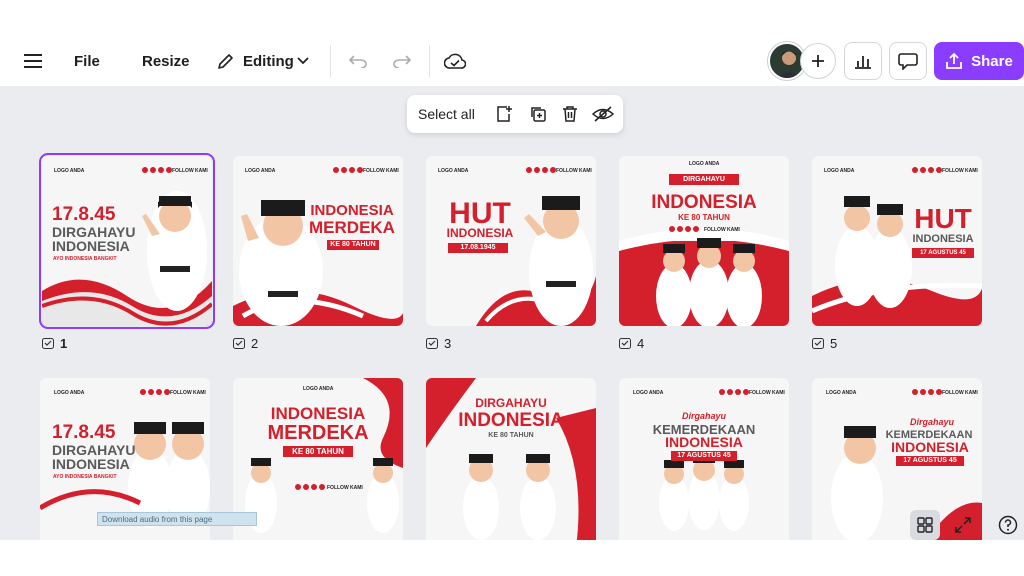 This screenshot has width=1024, height=576. I want to click on comments-button, so click(908, 61).